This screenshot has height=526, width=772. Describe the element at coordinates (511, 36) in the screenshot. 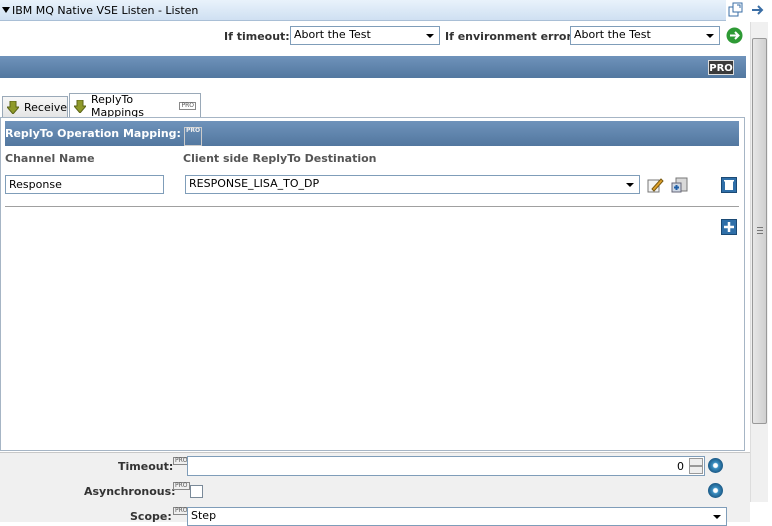

I see `env-error-label: If environment error:` at that location.